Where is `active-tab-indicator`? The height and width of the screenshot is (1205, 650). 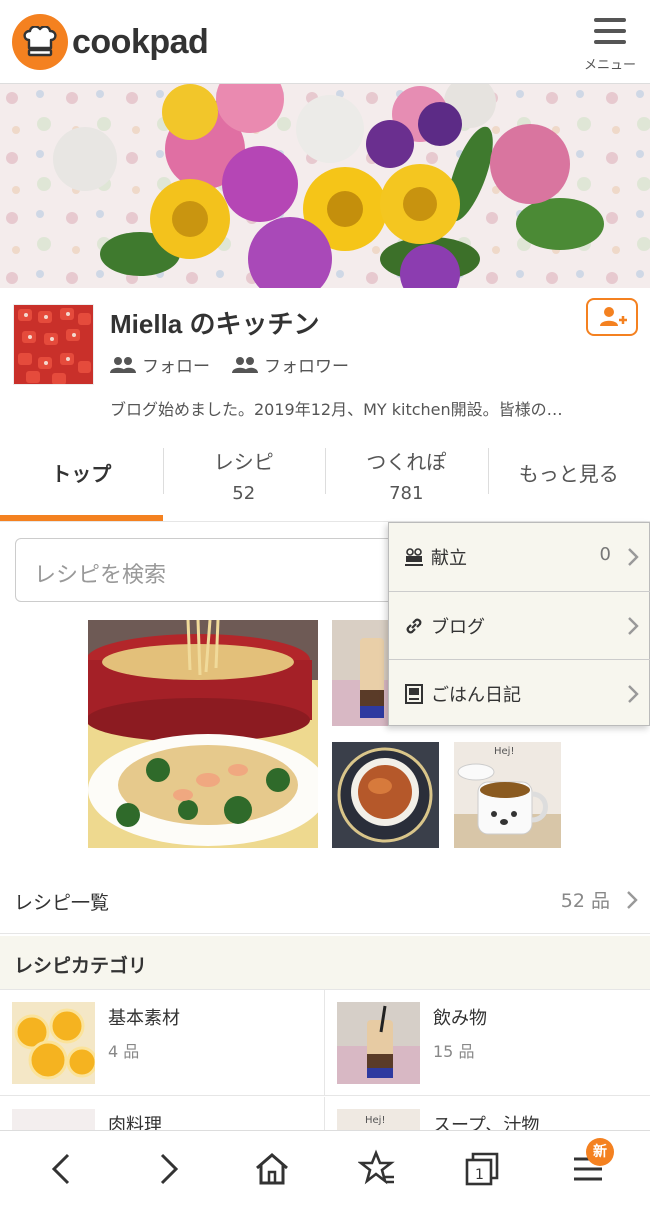
active-tab-indicator is located at coordinates (81, 518).